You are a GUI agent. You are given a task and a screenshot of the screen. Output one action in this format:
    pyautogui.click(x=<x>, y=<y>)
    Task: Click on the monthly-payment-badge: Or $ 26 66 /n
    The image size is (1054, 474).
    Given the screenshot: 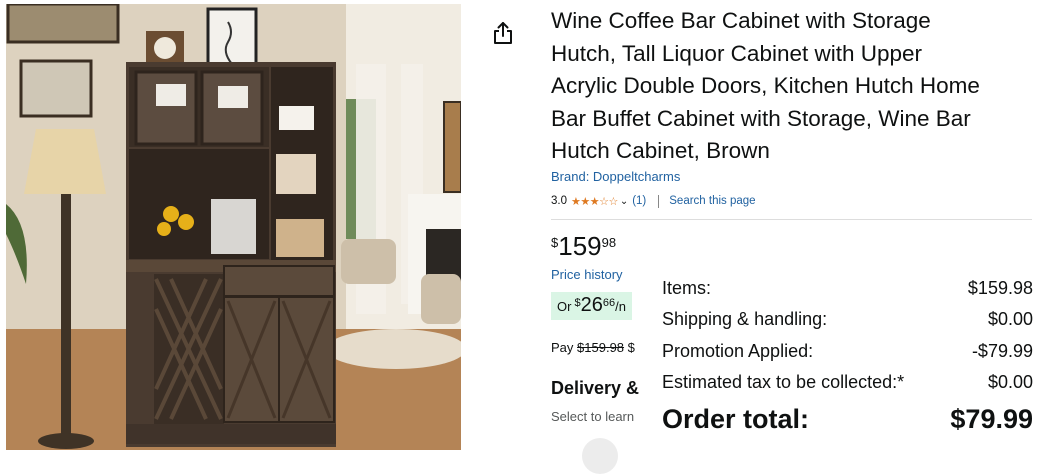 What is the action you would take?
    pyautogui.click(x=591, y=306)
    